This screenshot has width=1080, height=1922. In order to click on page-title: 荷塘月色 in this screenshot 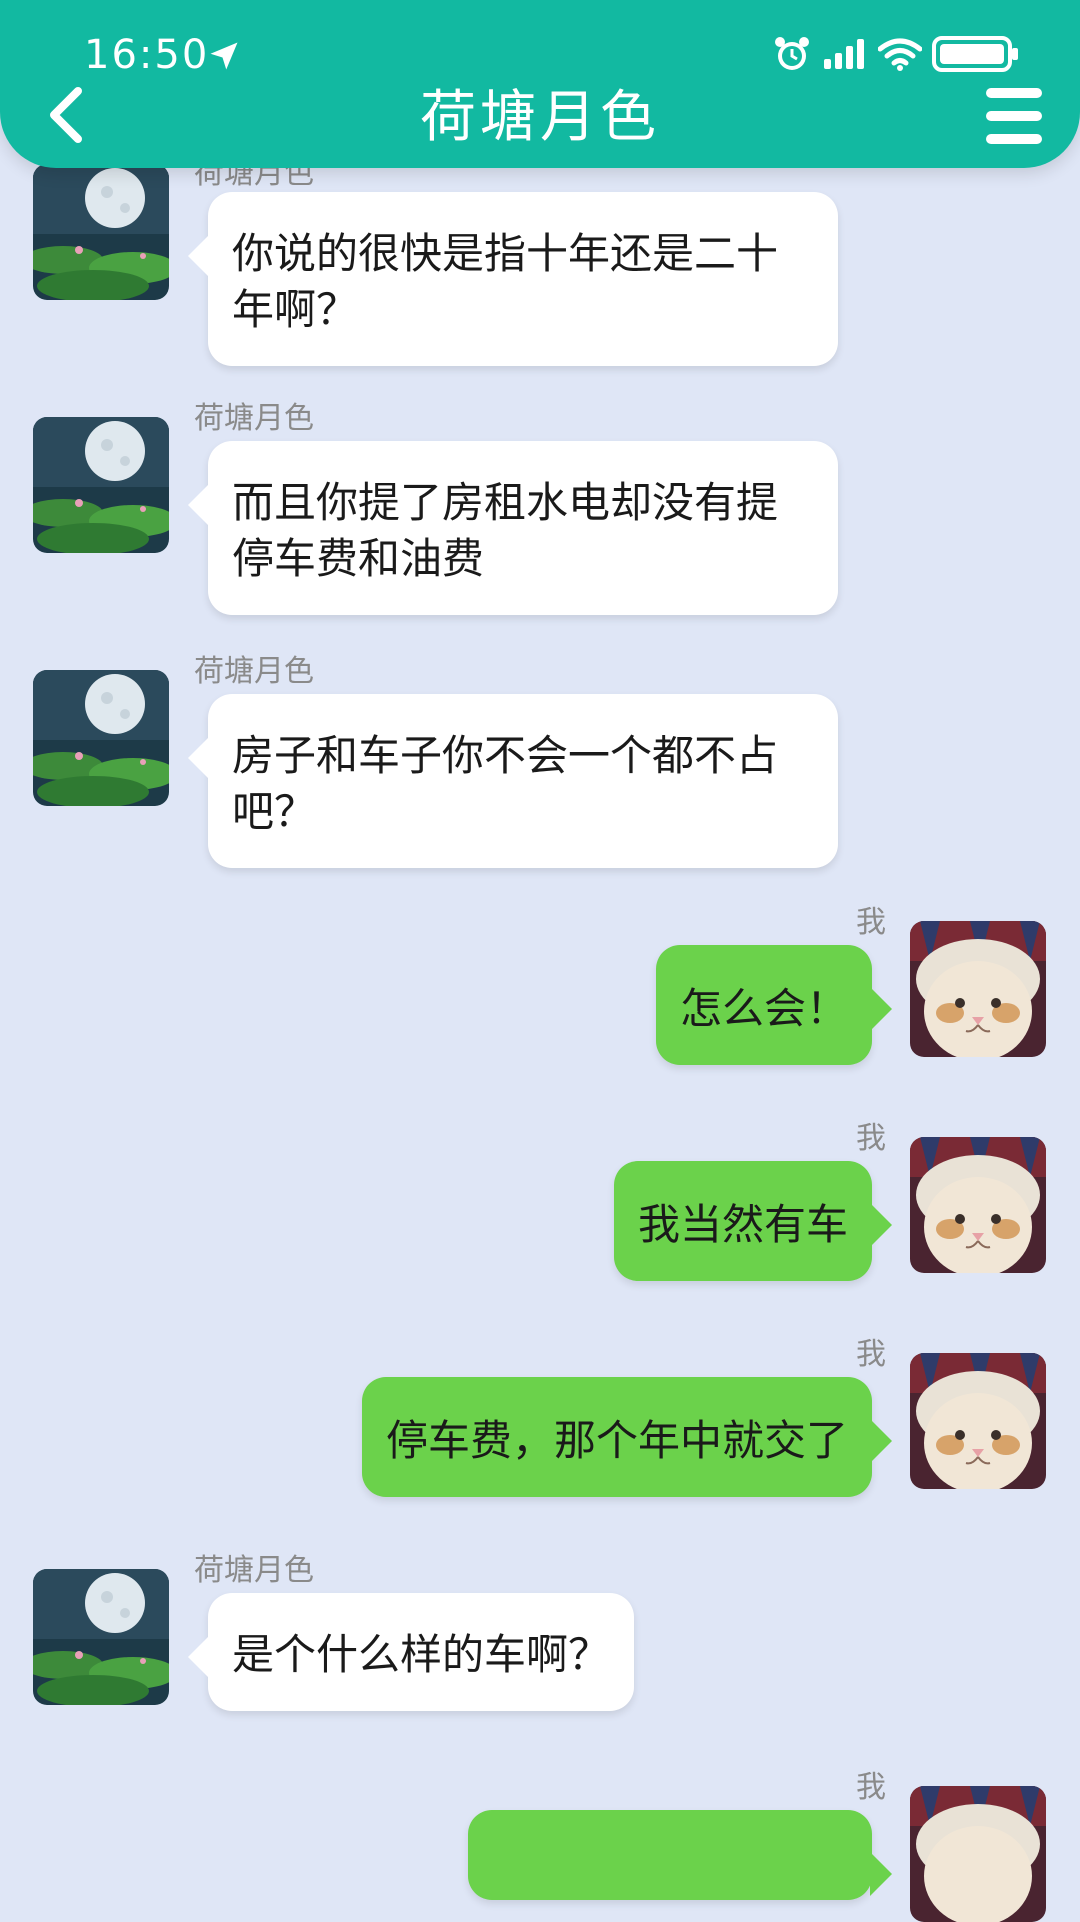, I will do `click(540, 117)`.